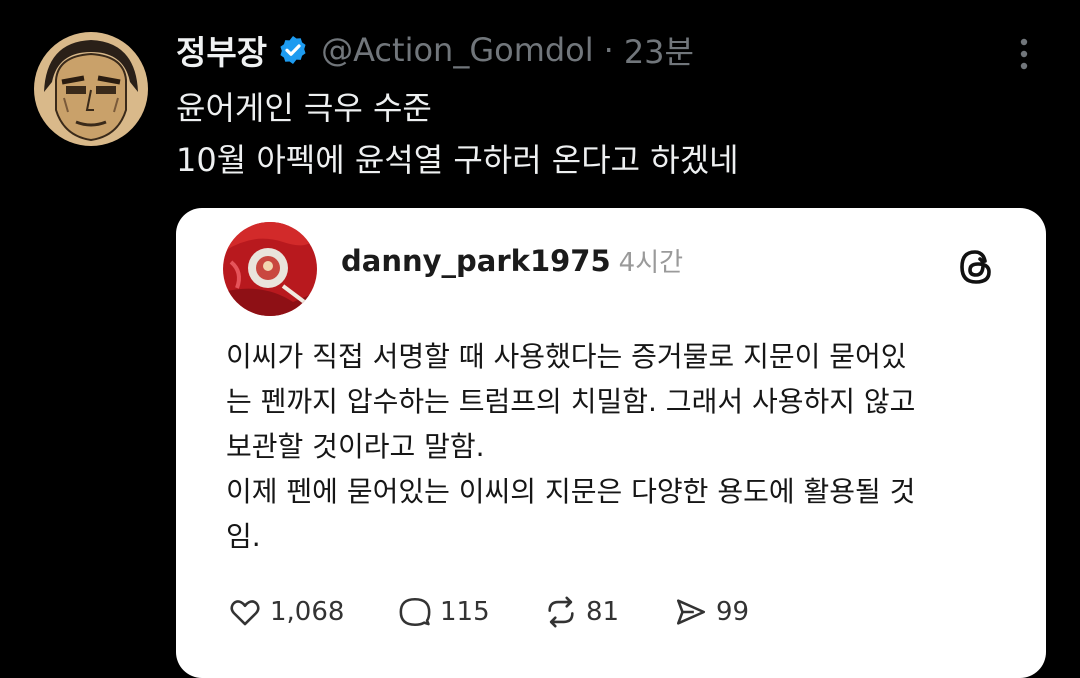  What do you see at coordinates (975, 267) in the screenshot?
I see `threads-logo-icon` at bounding box center [975, 267].